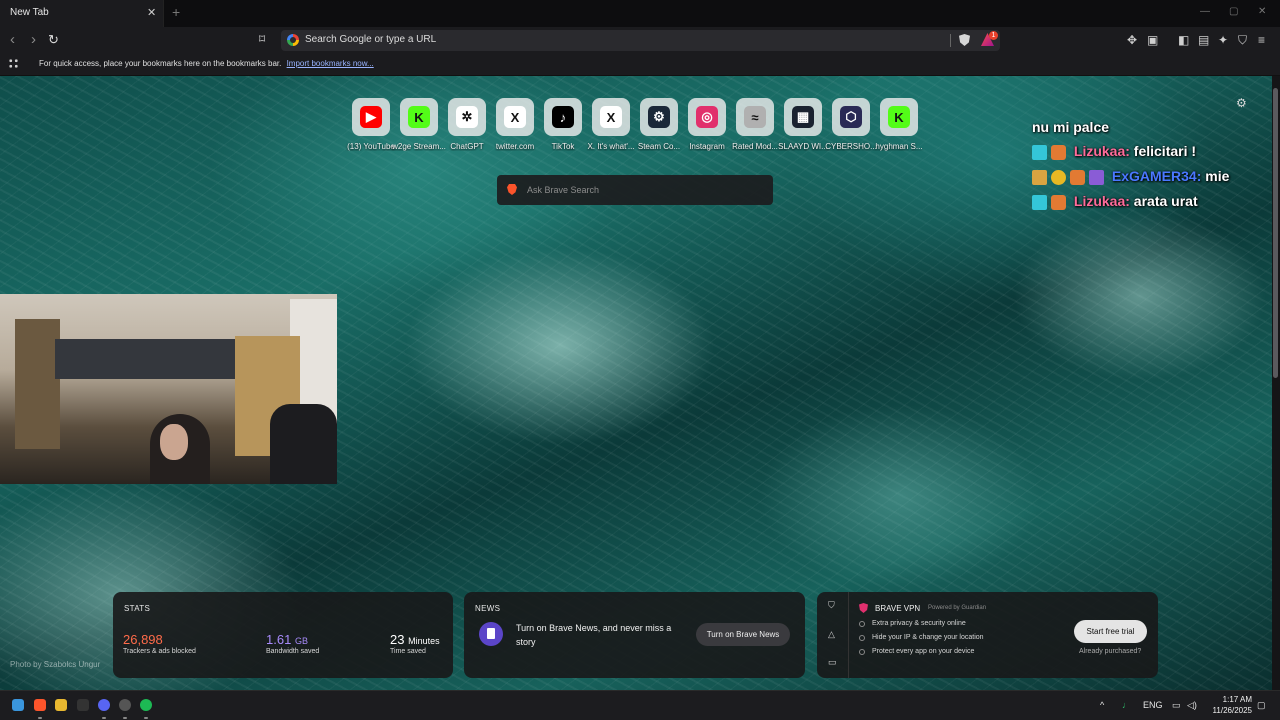 The width and height of the screenshot is (1280, 720). Describe the element at coordinates (964, 40) in the screenshot. I see `brave-shields-icon` at that location.